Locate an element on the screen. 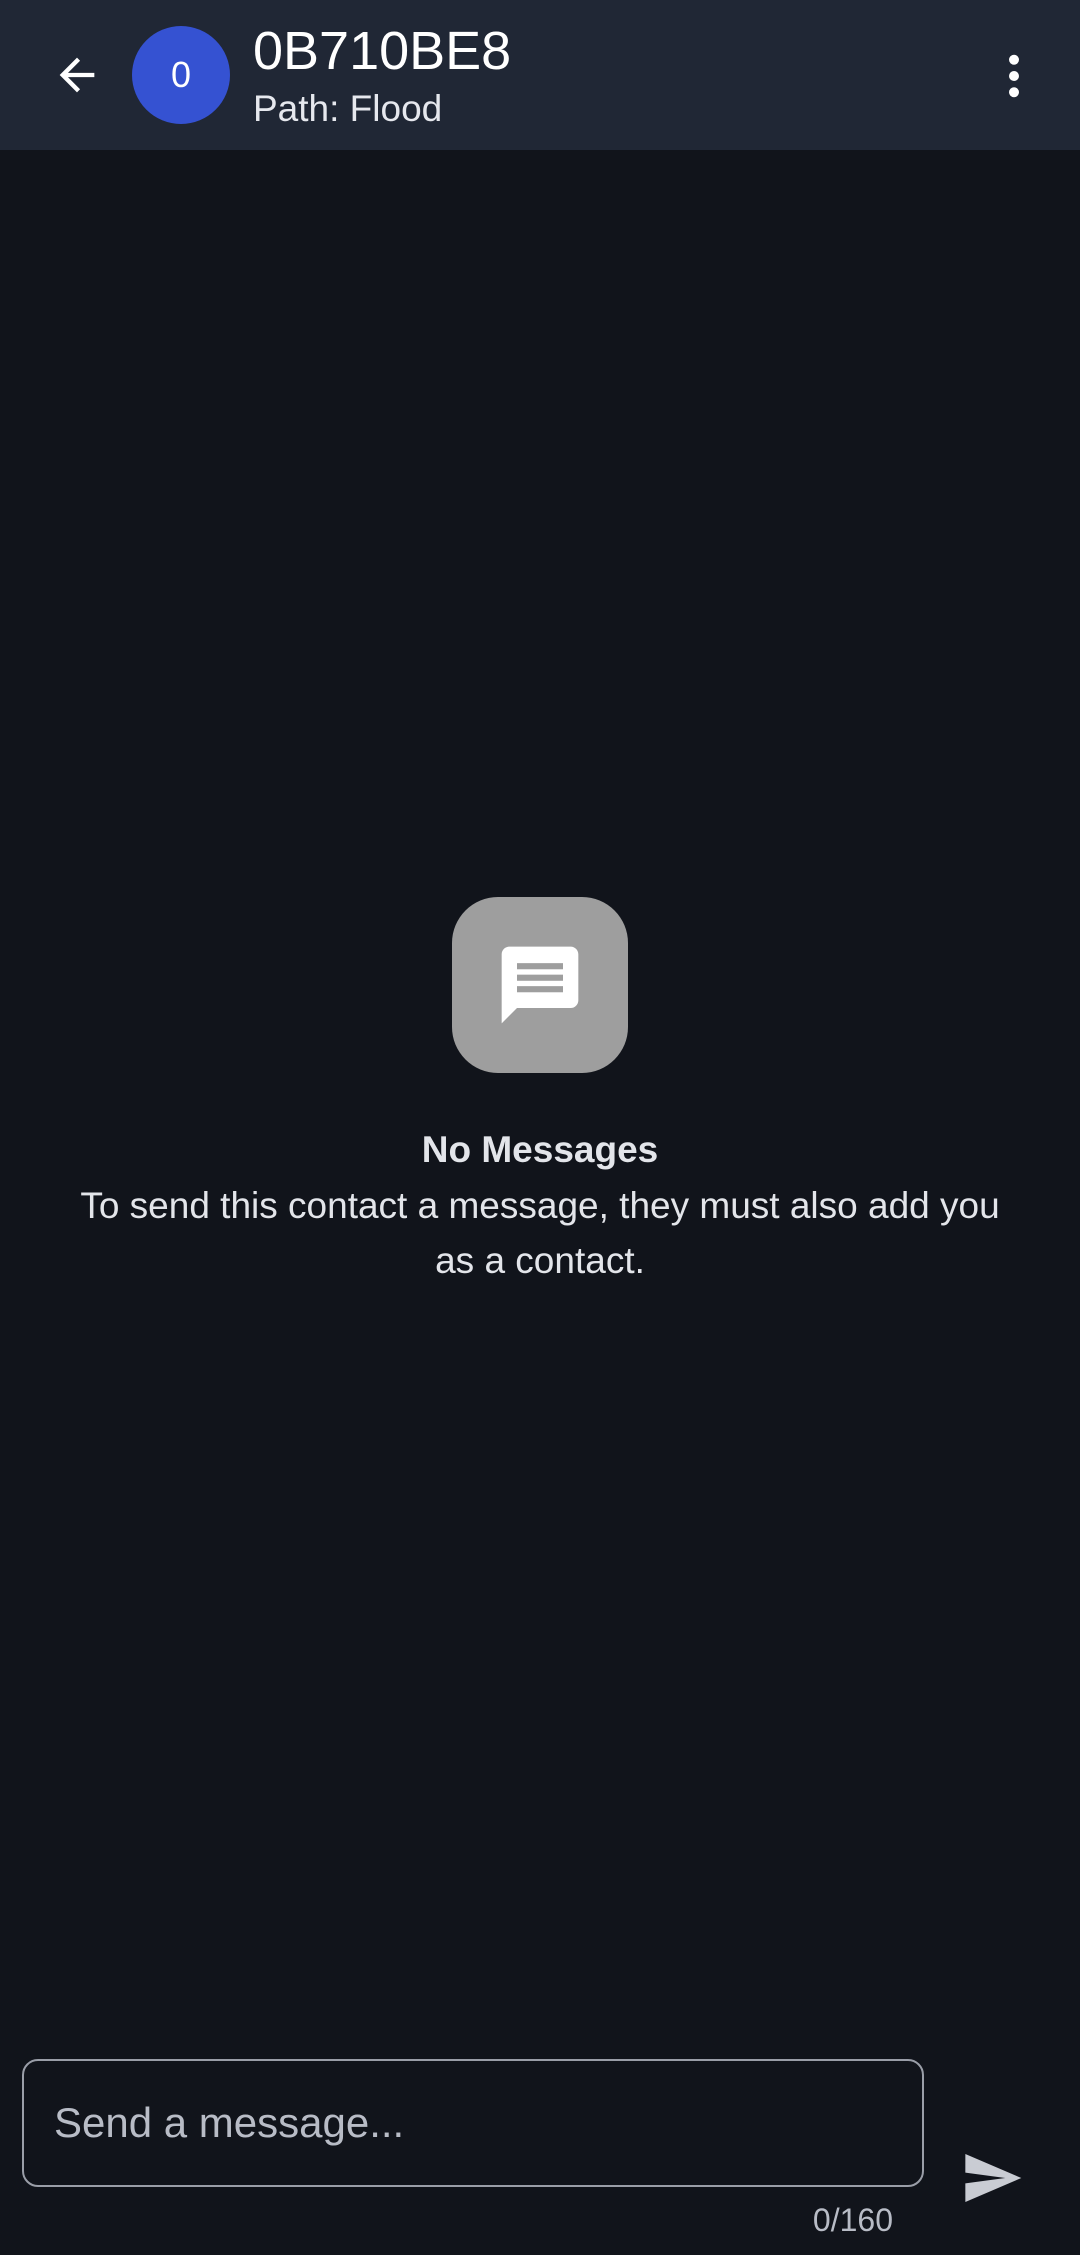  arrow-left-icon is located at coordinates (77, 75).